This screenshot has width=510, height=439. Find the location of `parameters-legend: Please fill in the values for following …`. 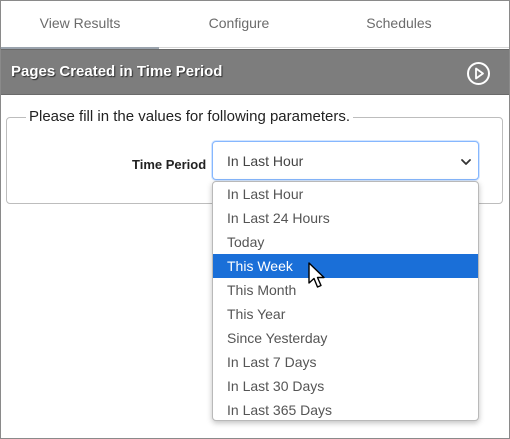

parameters-legend: Please fill in the values for following … is located at coordinates (189, 116).